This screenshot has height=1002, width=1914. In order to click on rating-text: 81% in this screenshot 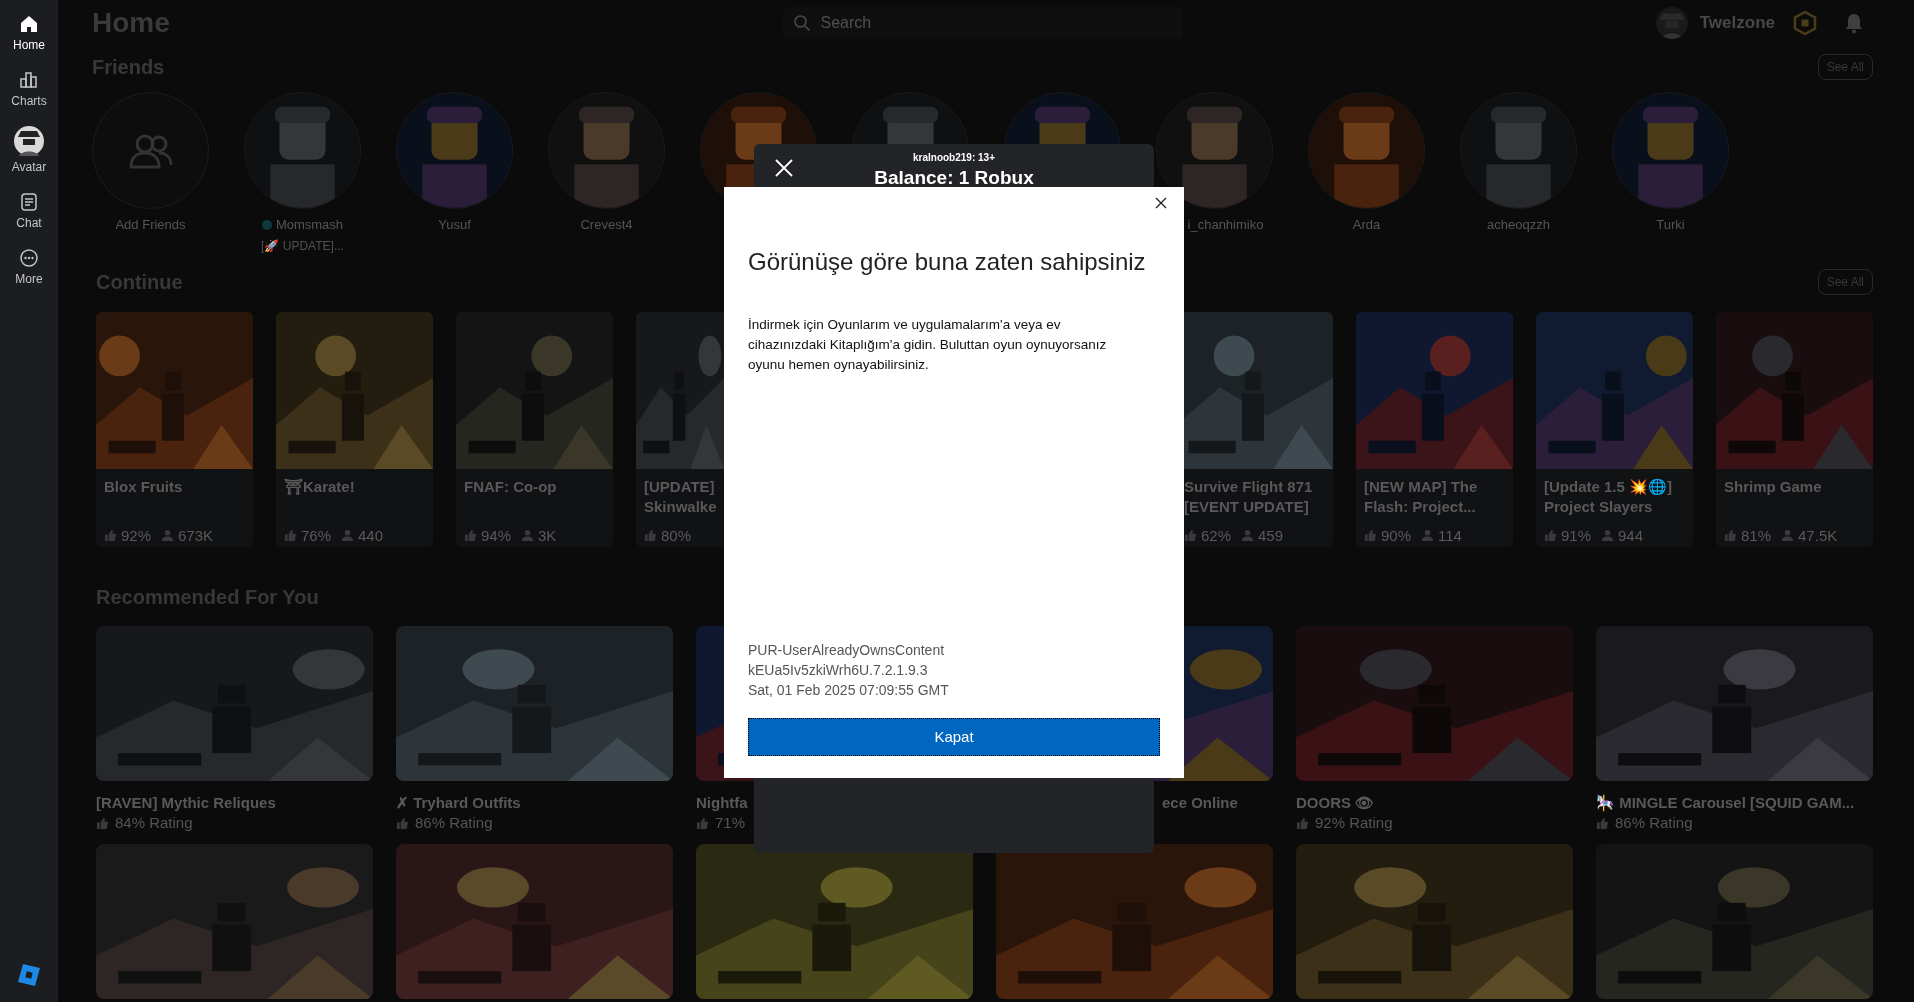, I will do `click(1756, 535)`.